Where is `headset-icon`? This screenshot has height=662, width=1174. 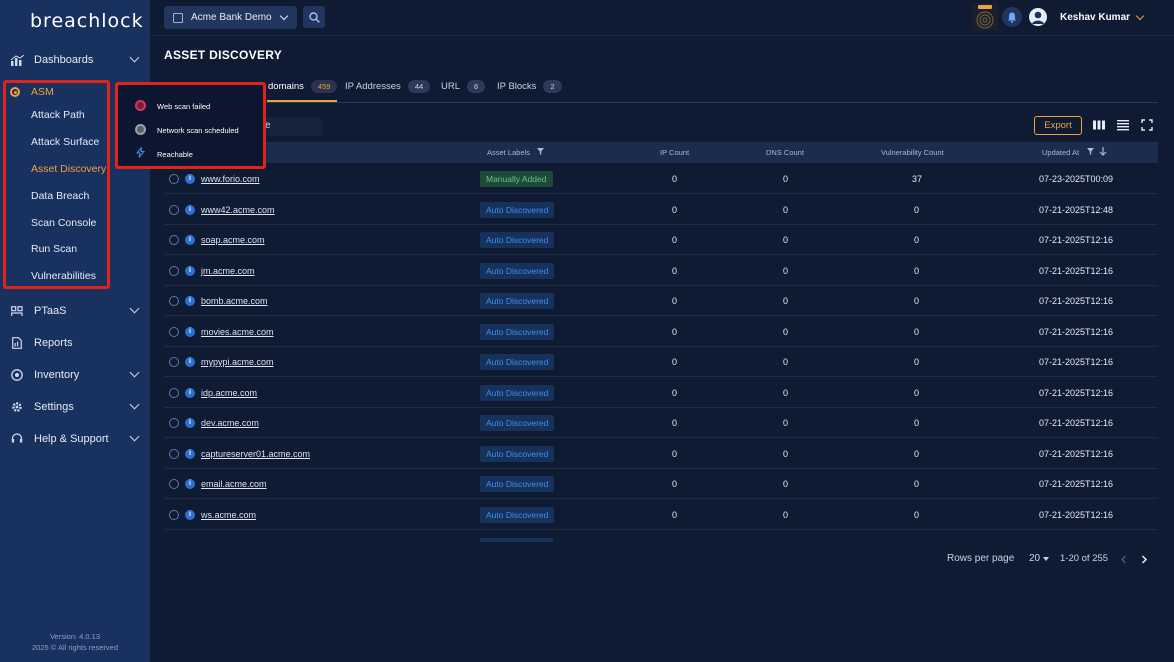 headset-icon is located at coordinates (17, 439).